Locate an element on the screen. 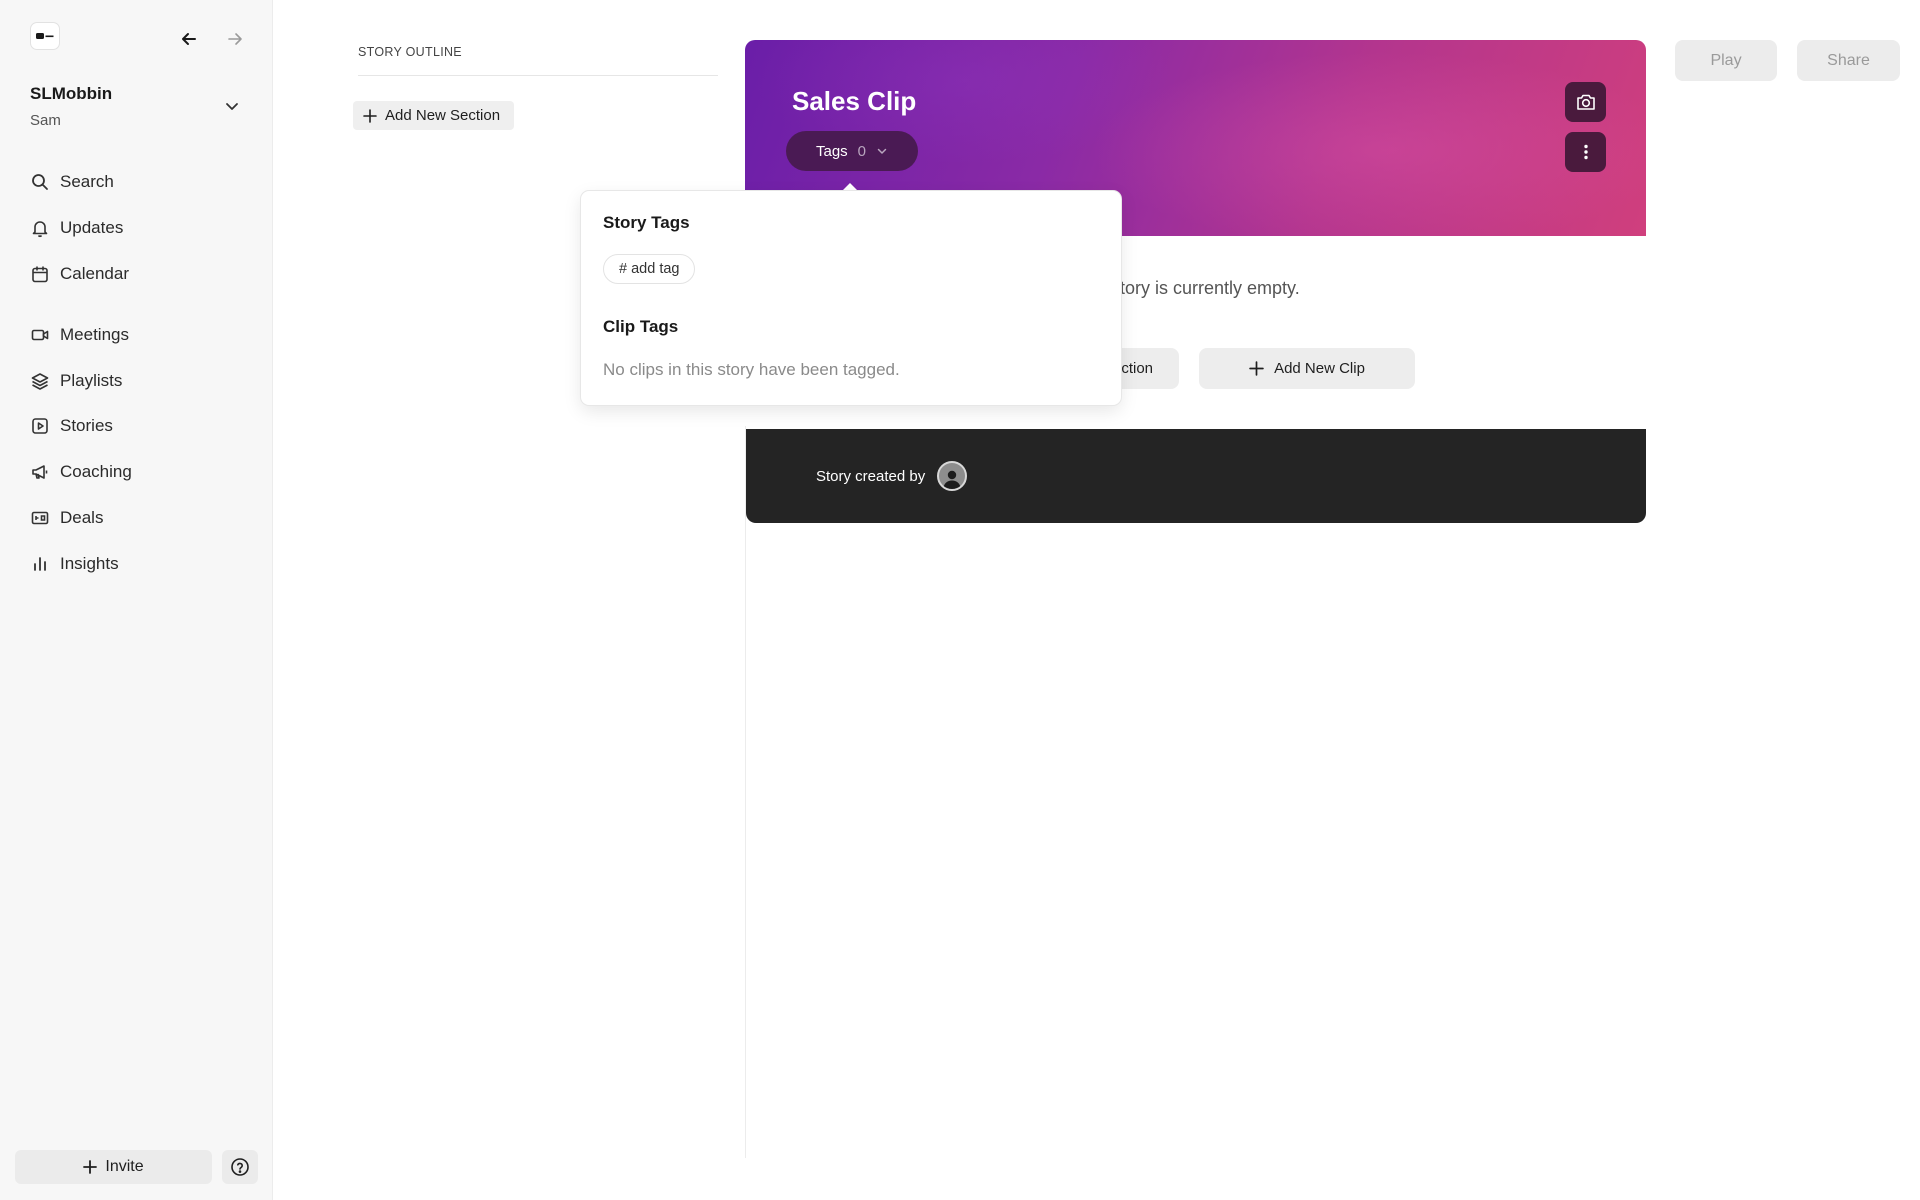 This screenshot has width=1920, height=1200. workspace-name: SLMobbin is located at coordinates (71, 93).